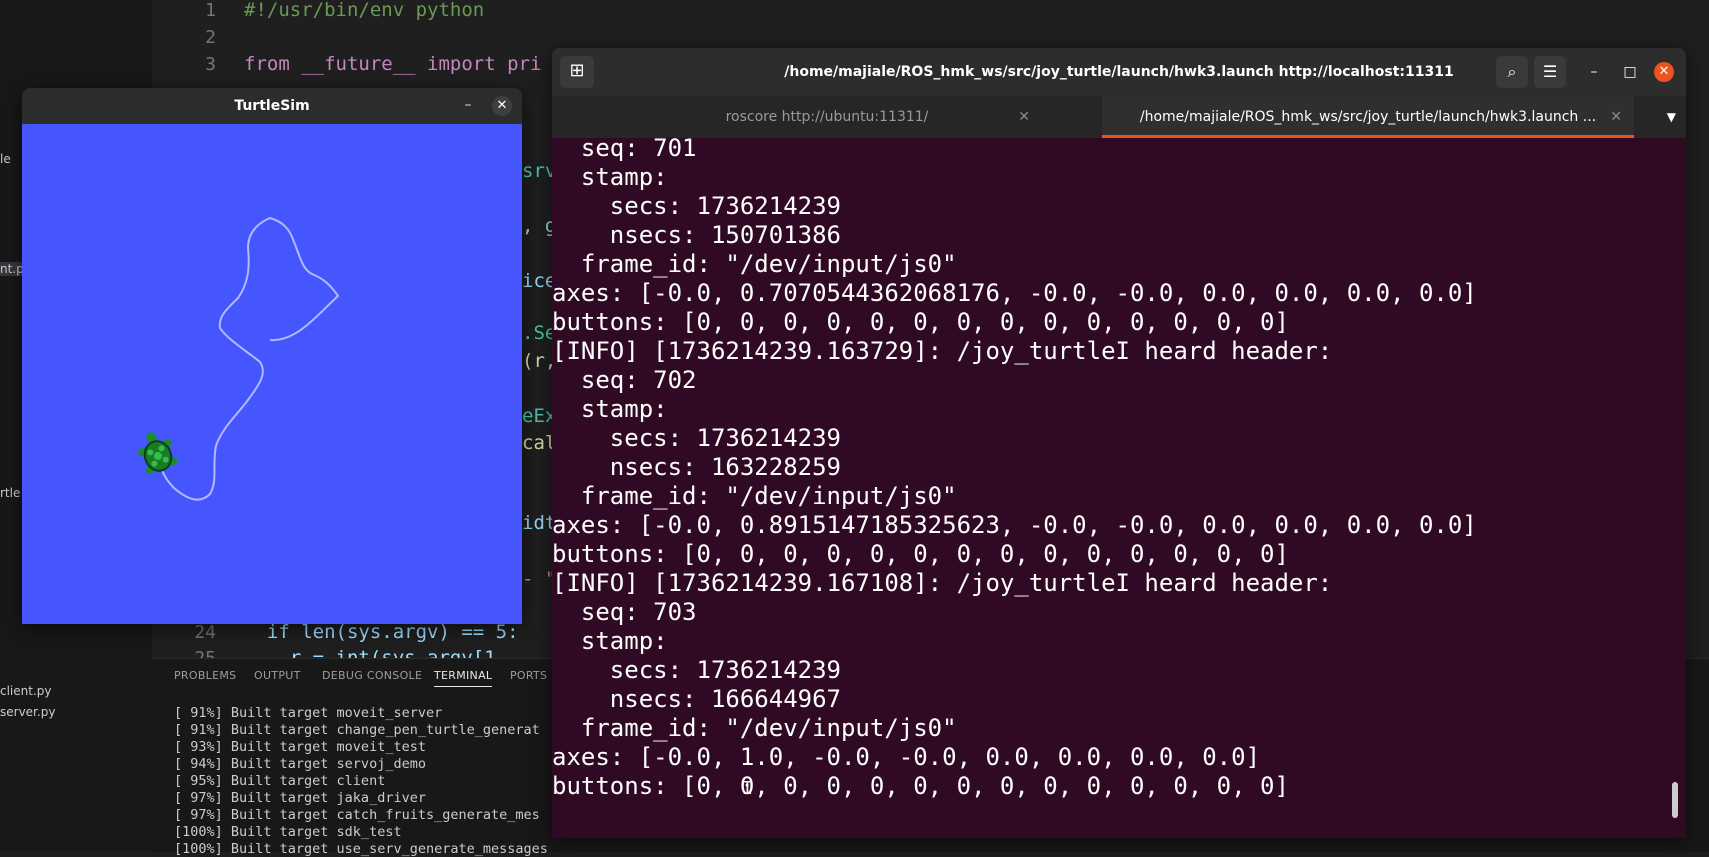 Image resolution: width=1709 pixels, height=857 pixels. What do you see at coordinates (1675, 800) in the screenshot?
I see `terminal-scrollbar` at bounding box center [1675, 800].